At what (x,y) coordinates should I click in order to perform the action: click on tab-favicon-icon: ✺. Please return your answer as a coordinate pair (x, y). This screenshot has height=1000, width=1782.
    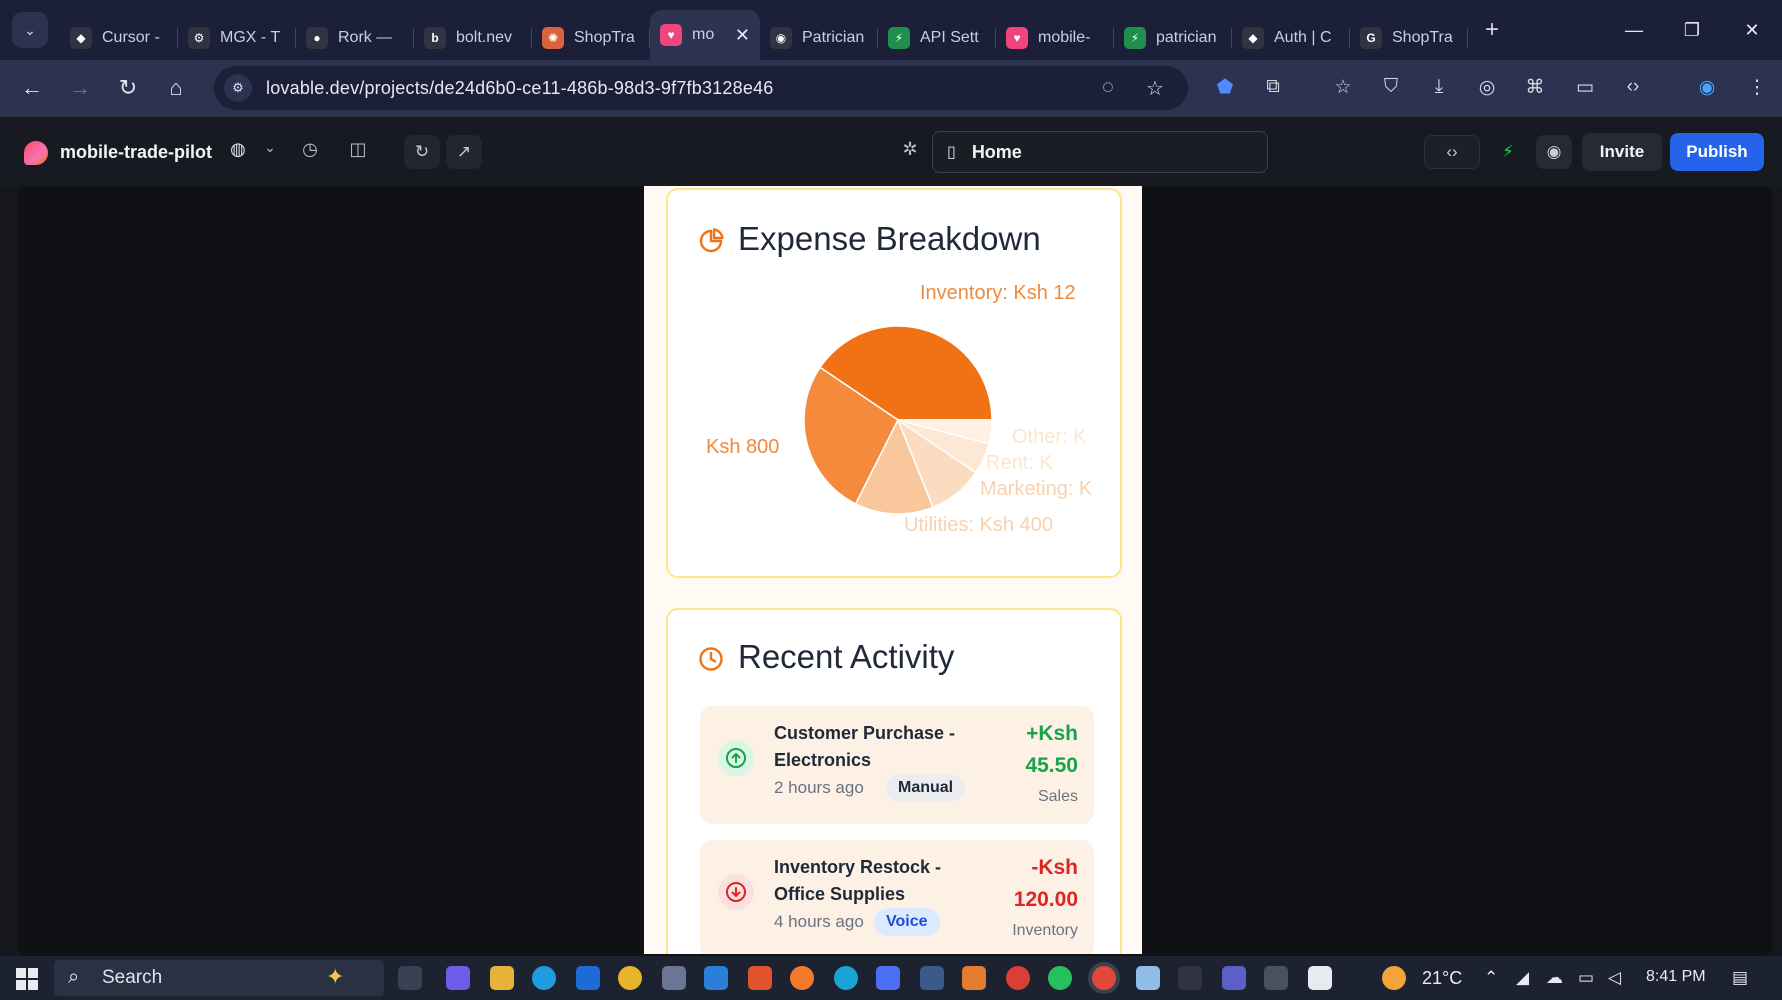
    Looking at the image, I should click on (553, 38).